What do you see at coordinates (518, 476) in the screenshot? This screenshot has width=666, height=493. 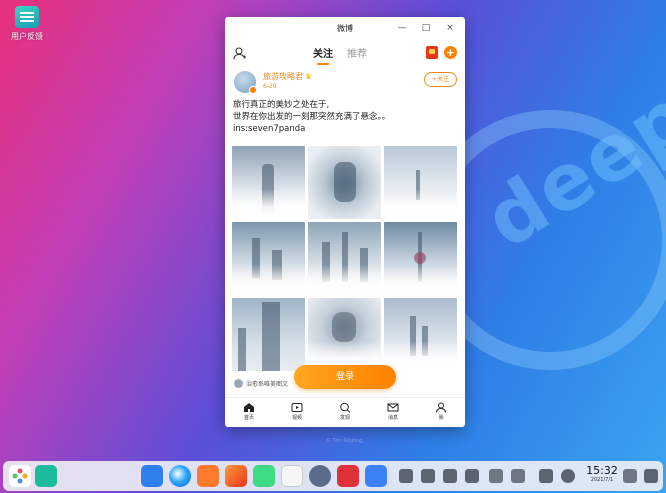 I see `chevron-right-icon` at bounding box center [518, 476].